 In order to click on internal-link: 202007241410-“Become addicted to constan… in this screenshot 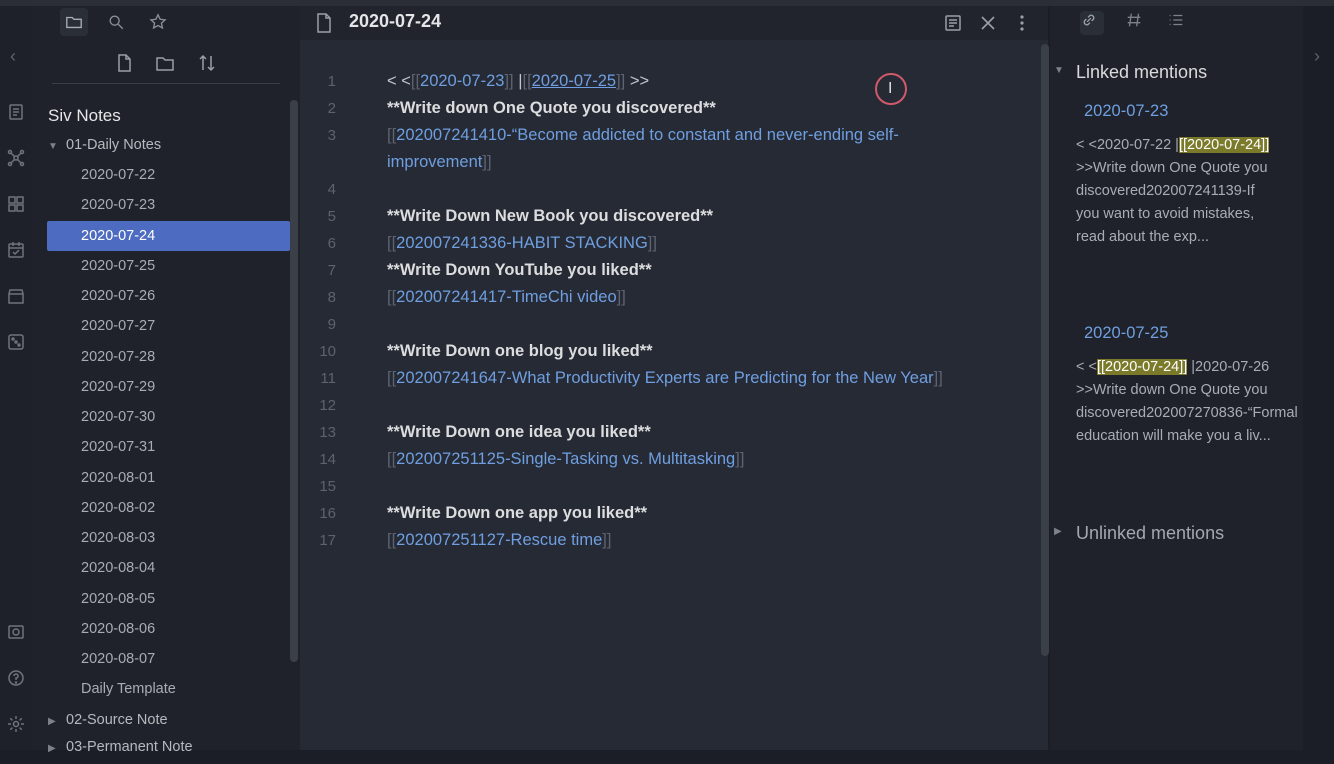, I will do `click(647, 135)`.